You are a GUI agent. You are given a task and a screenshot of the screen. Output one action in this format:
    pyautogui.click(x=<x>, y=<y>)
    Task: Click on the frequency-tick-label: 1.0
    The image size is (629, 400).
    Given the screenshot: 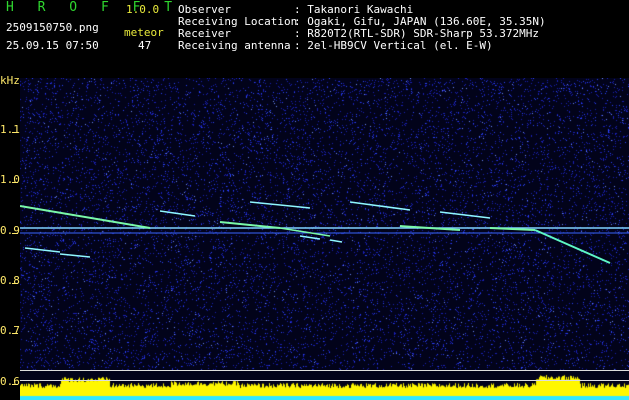 What is the action you would take?
    pyautogui.click(x=10, y=180)
    